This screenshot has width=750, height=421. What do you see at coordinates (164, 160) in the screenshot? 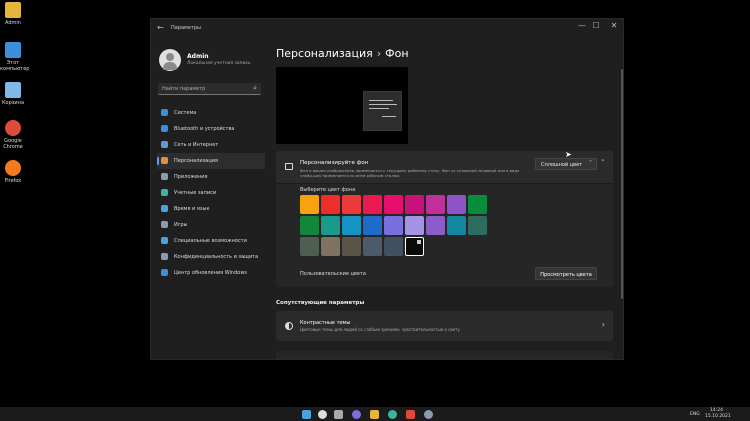
I see `brush-icon` at bounding box center [164, 160].